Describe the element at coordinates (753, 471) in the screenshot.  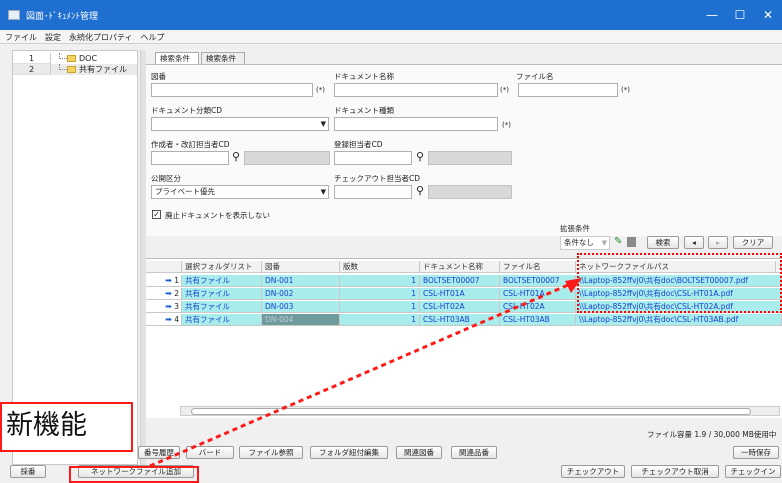
I see `checkin-button: チェックイン` at that location.